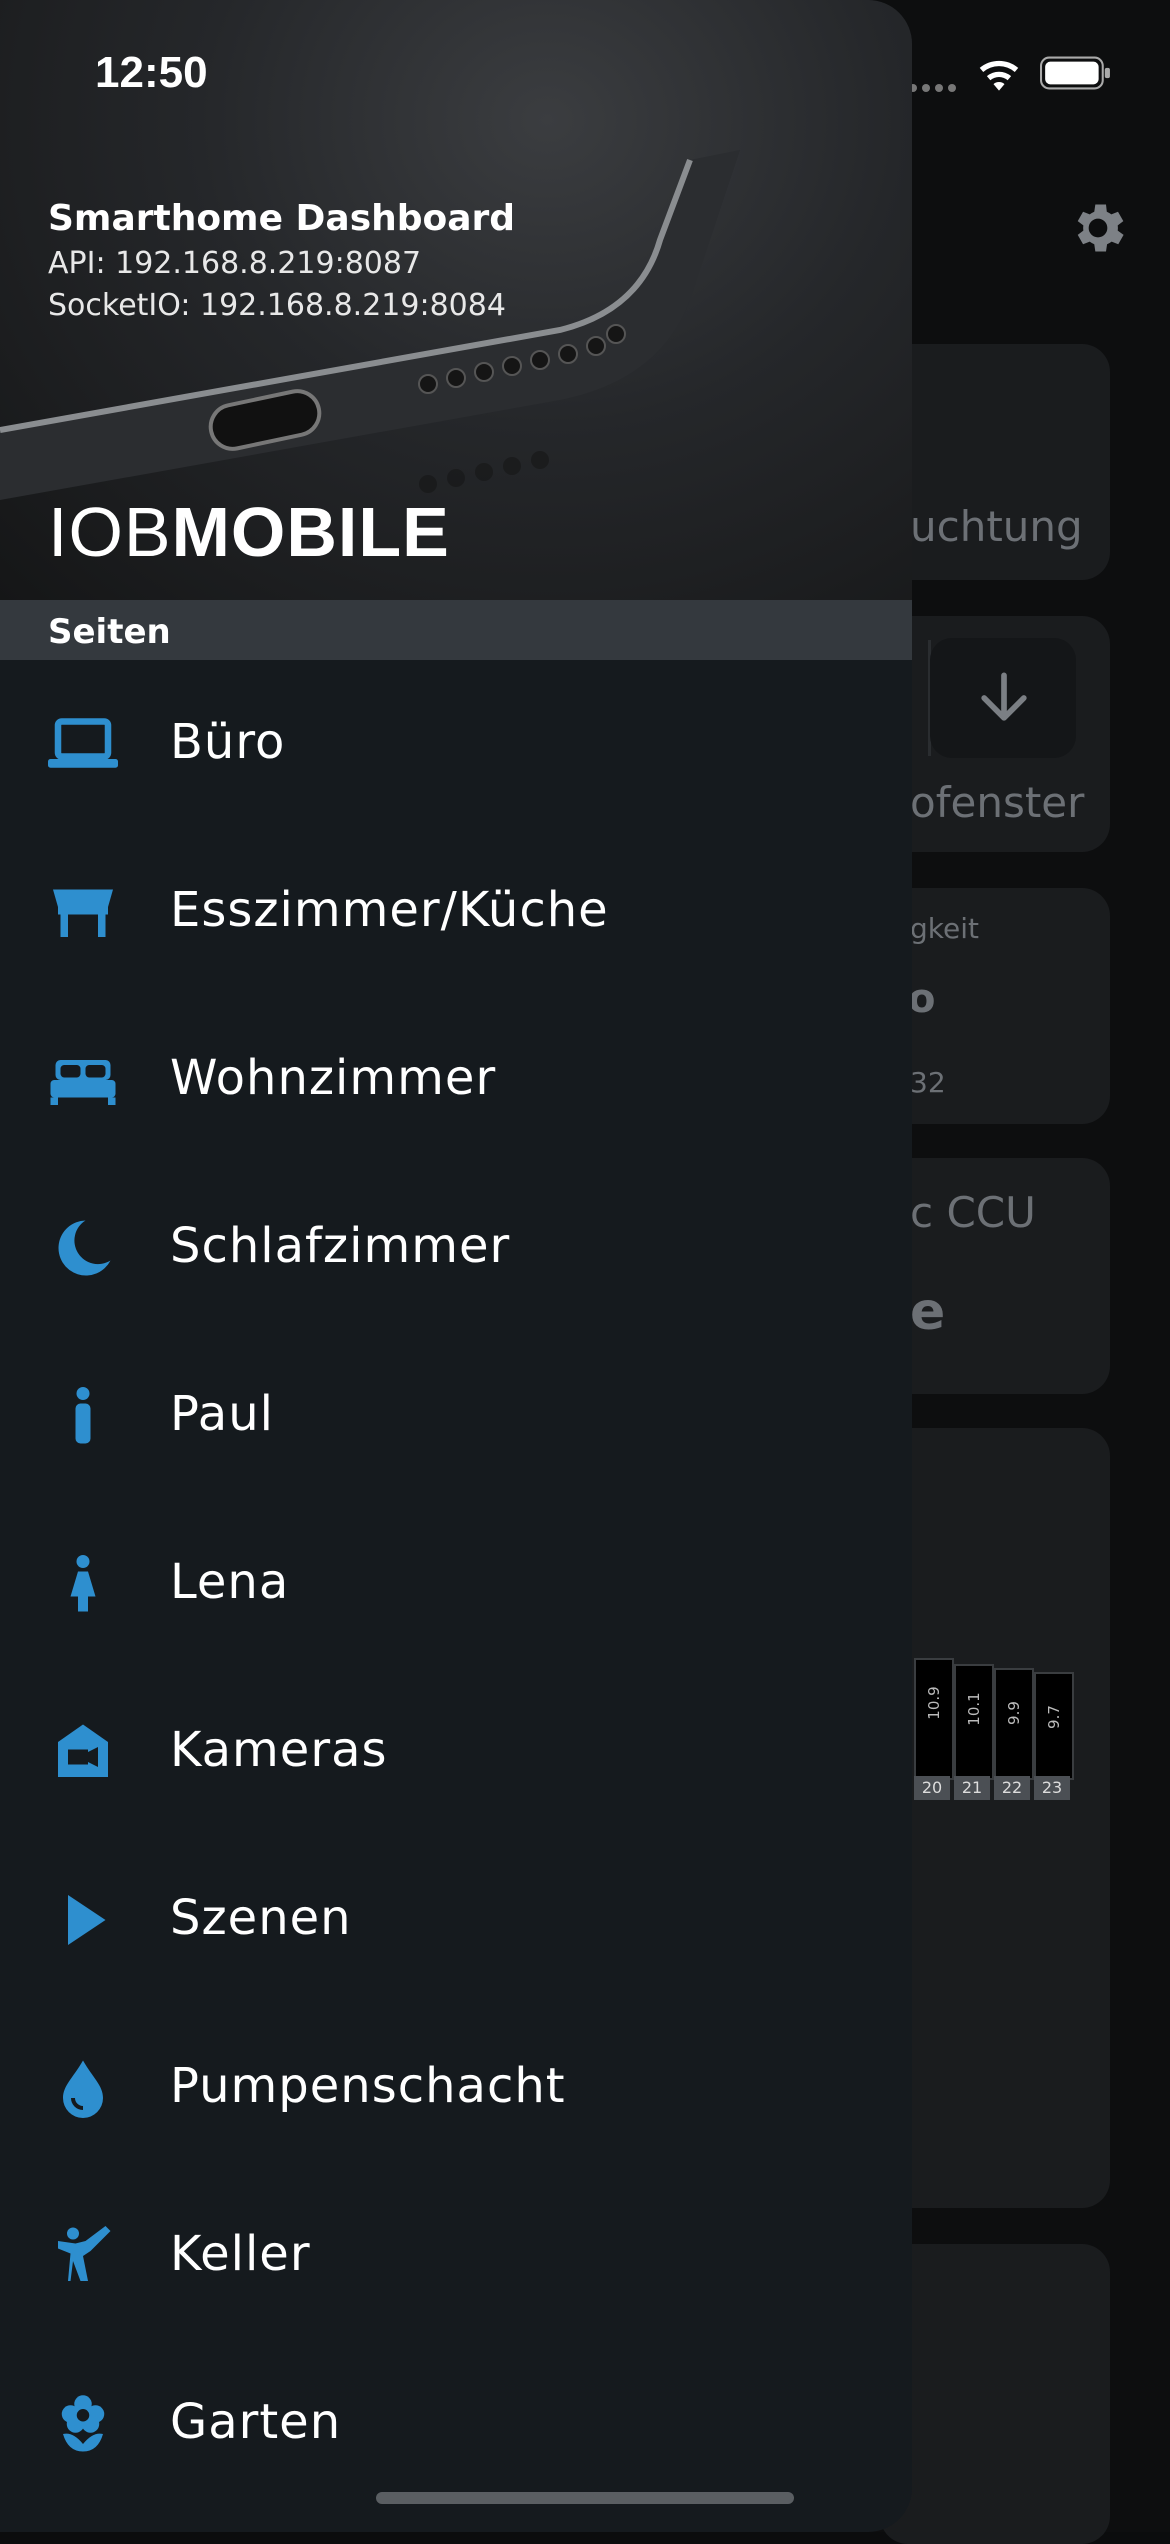  Describe the element at coordinates (83, 1415) in the screenshot. I see `male-icon` at that location.